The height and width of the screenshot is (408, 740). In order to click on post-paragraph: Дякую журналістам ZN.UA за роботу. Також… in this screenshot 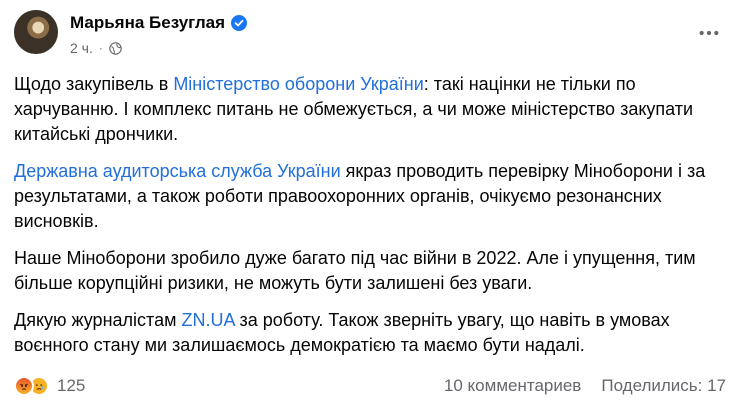, I will do `click(342, 332)`.